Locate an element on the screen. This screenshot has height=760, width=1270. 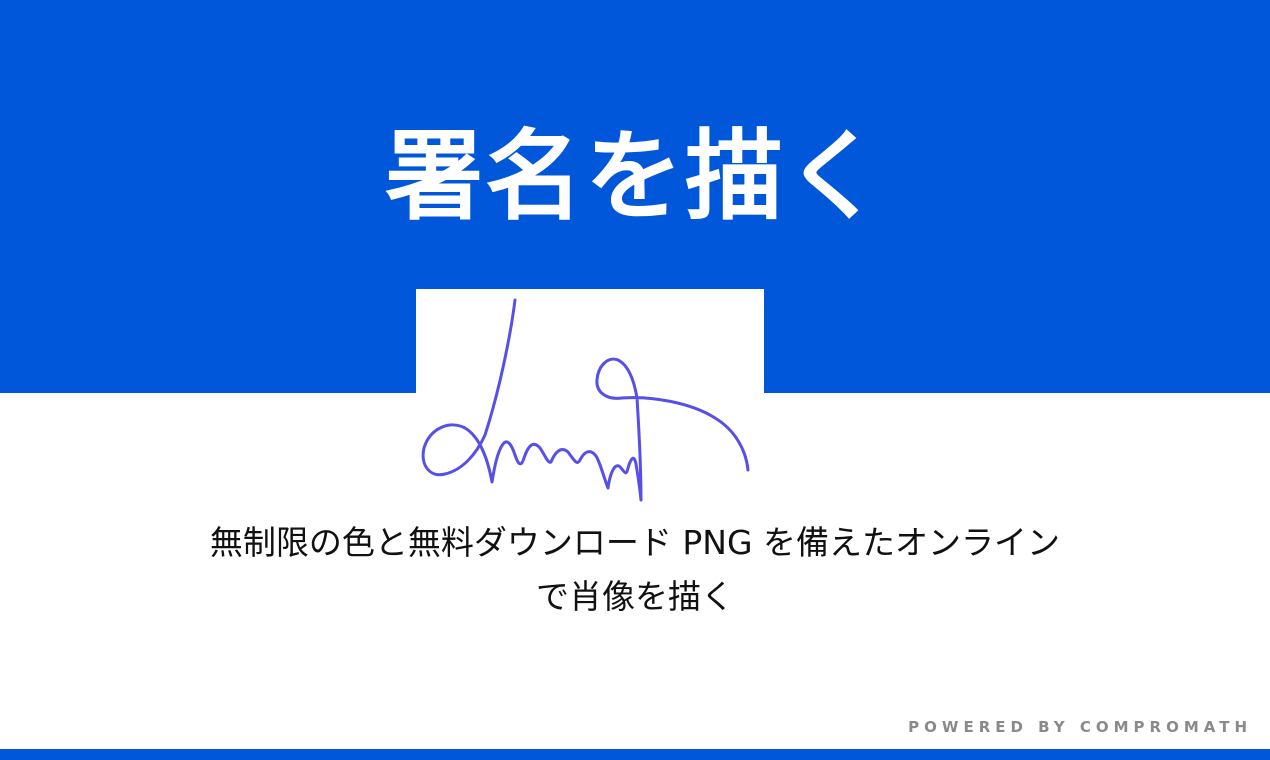
description-text: 無制限の色と無料ダウンロード PNG を備えたオンライン で肖像を描く is located at coordinates (635, 570).